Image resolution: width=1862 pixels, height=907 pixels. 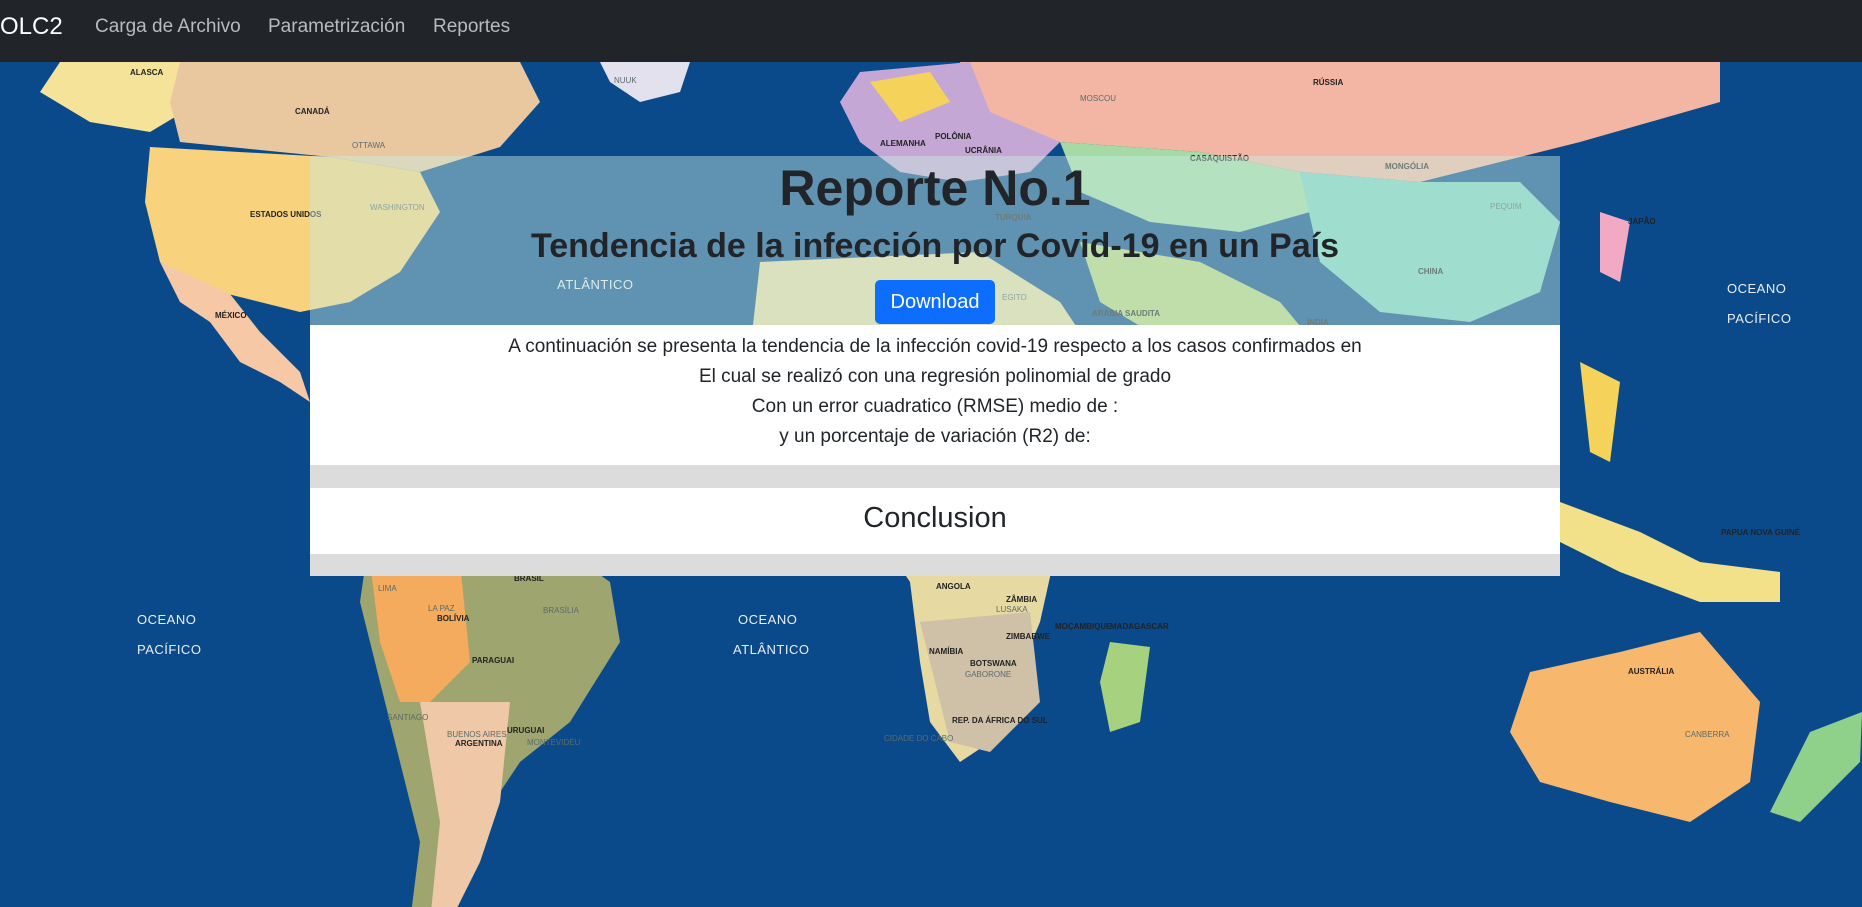 What do you see at coordinates (1022, 599) in the screenshot?
I see `map-label: ZÂMBIA` at bounding box center [1022, 599].